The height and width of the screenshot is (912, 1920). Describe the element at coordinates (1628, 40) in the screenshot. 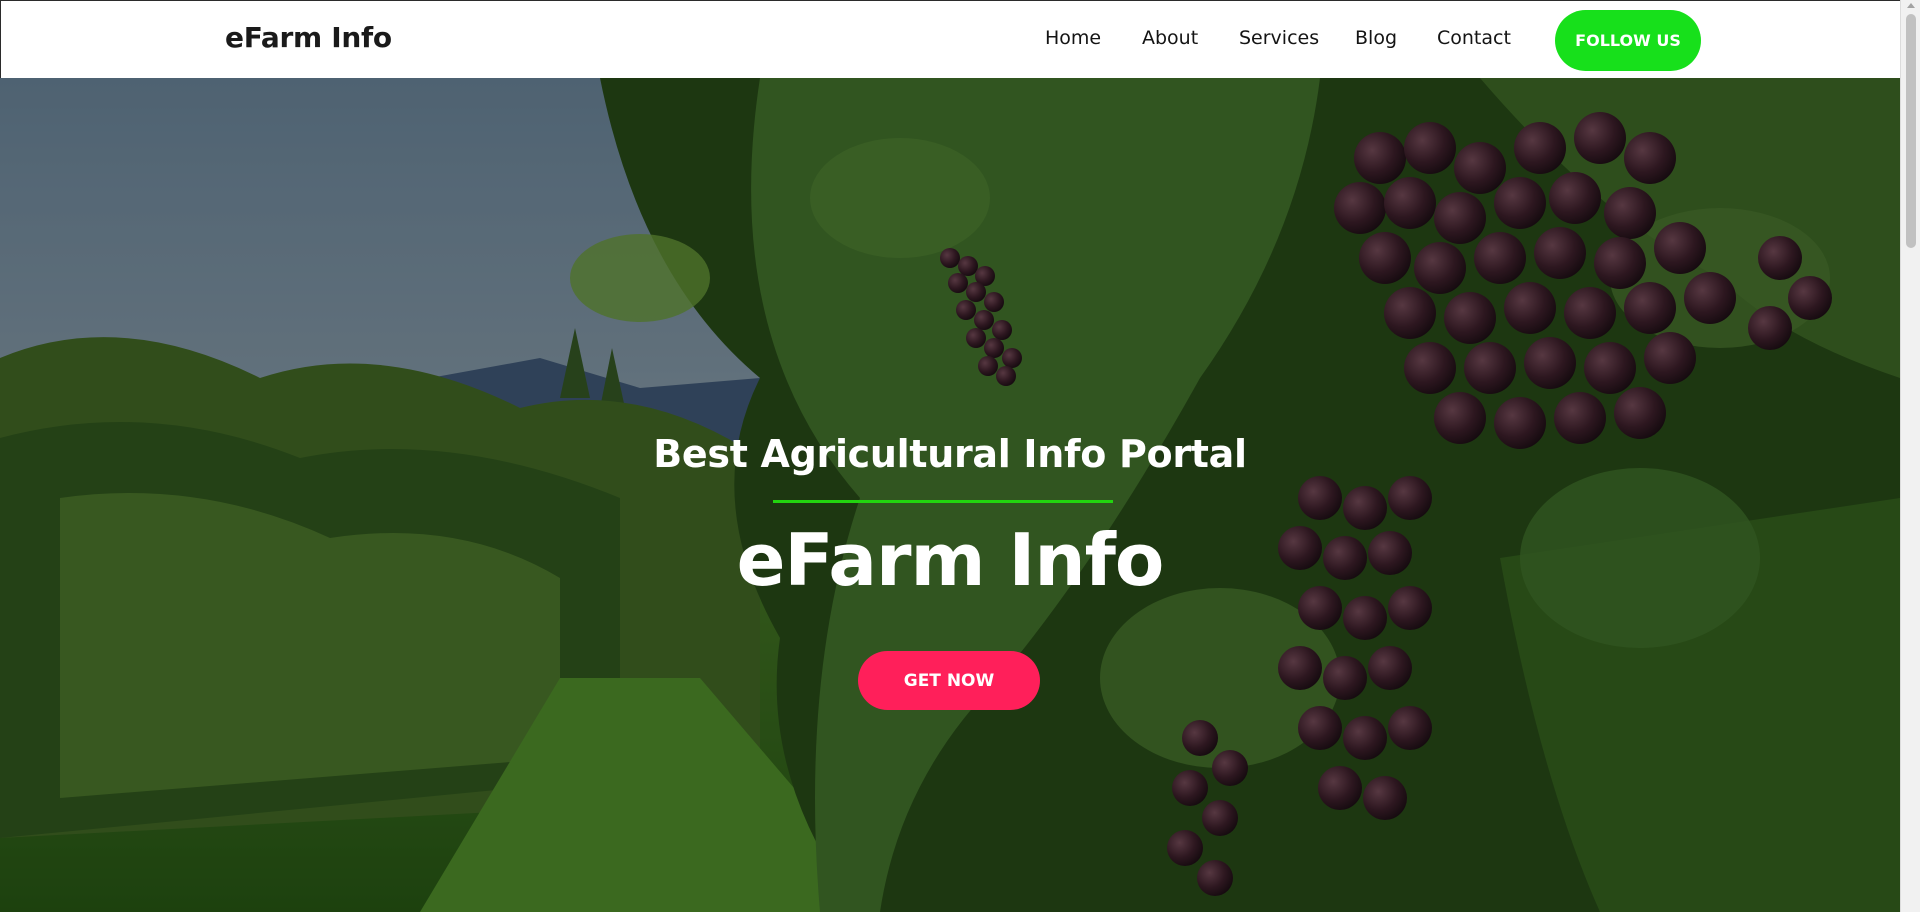

I see `follow-us-button: FOLLOW US` at that location.